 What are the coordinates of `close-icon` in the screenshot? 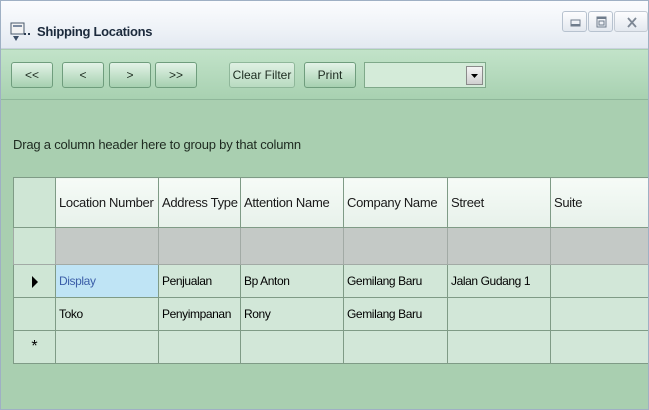 It's located at (632, 22).